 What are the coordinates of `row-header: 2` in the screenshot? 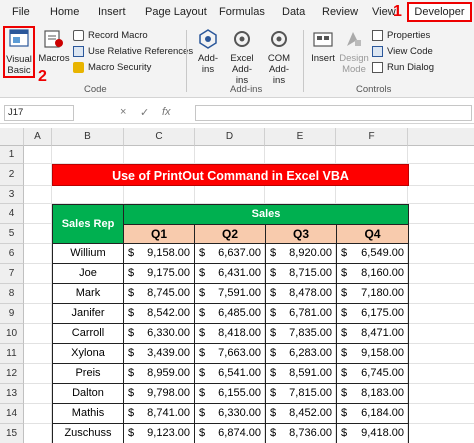 It's located at (12, 175).